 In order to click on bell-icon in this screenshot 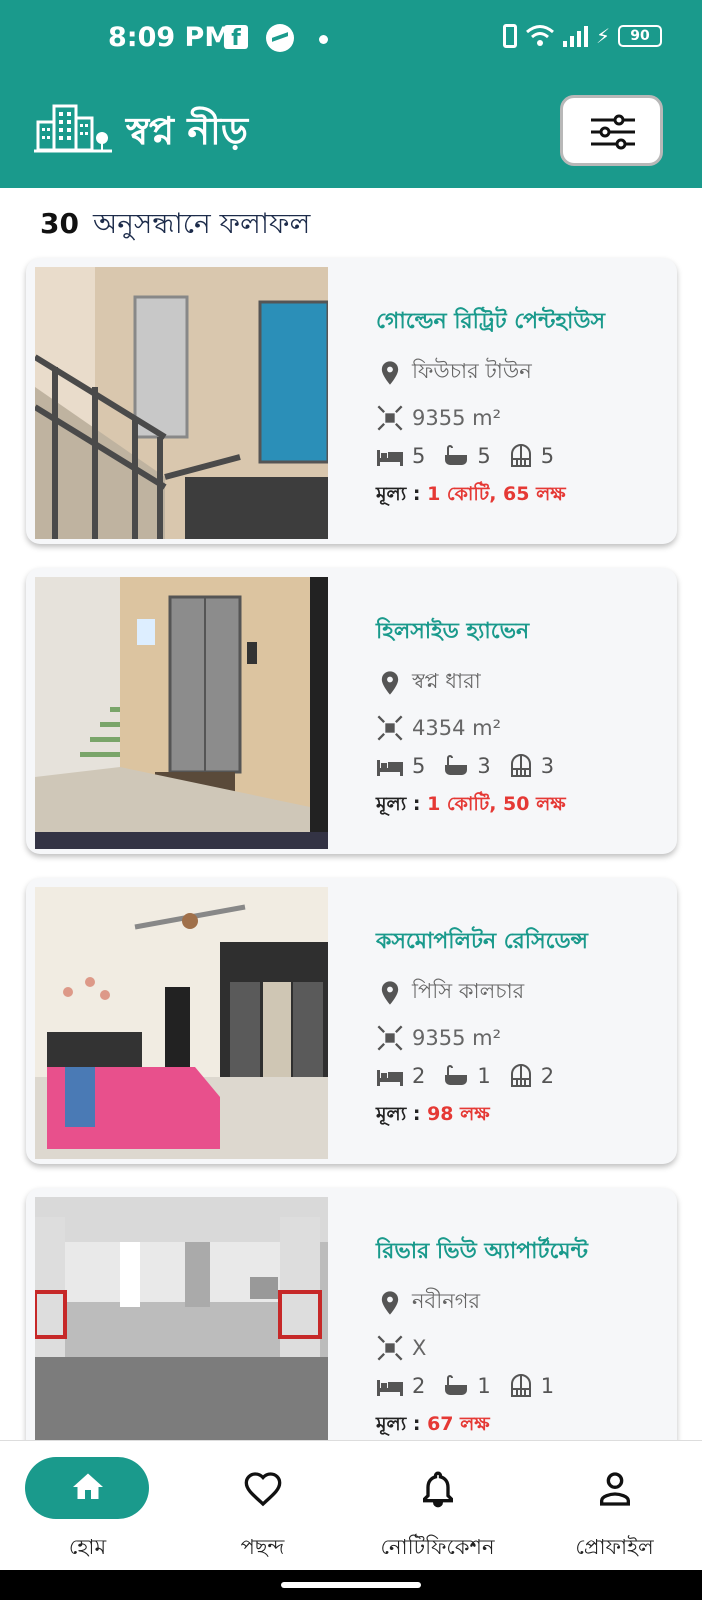, I will do `click(437, 1489)`.